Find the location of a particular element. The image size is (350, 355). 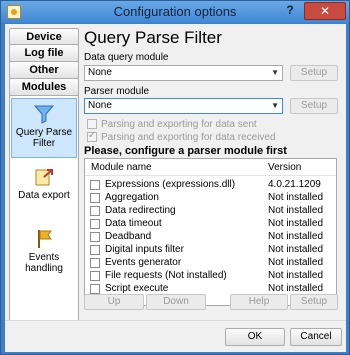

data-query-label: Data query module is located at coordinates (126, 57).